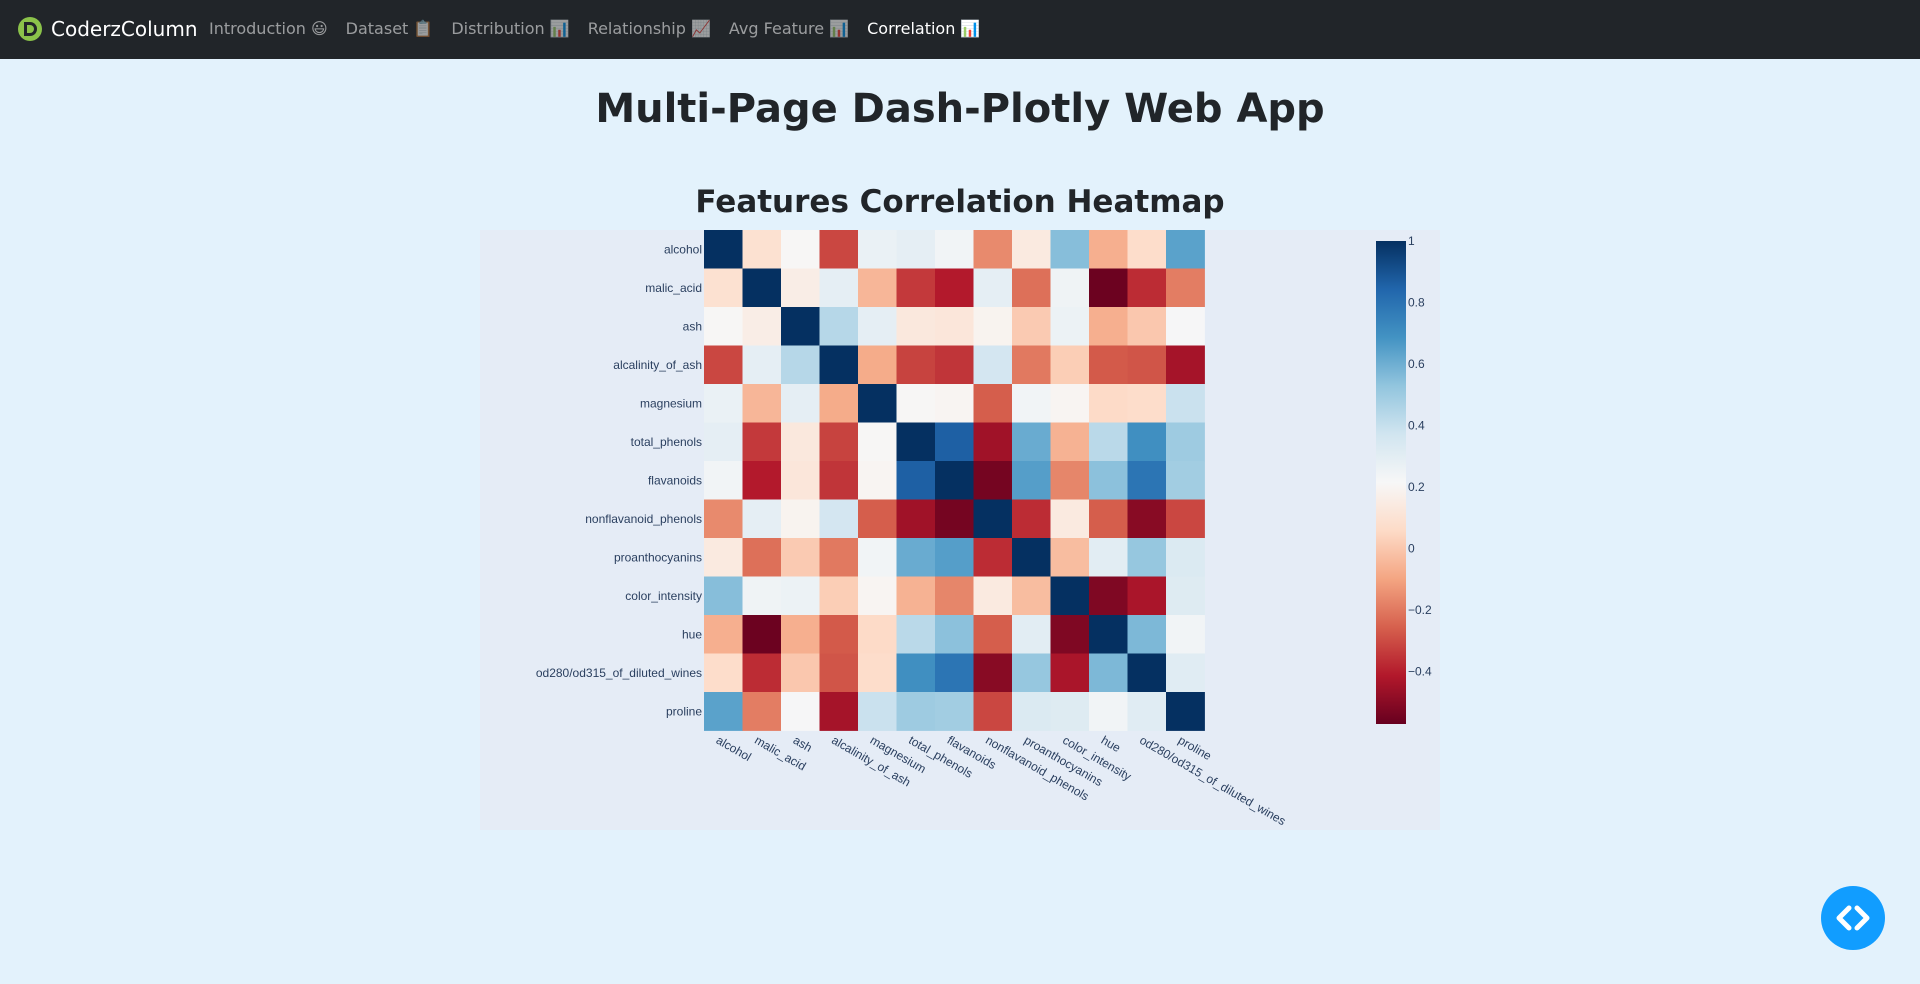 The image size is (1920, 984). What do you see at coordinates (390, 28) in the screenshot?
I see `nav-link-dataset: Dataset 📋` at bounding box center [390, 28].